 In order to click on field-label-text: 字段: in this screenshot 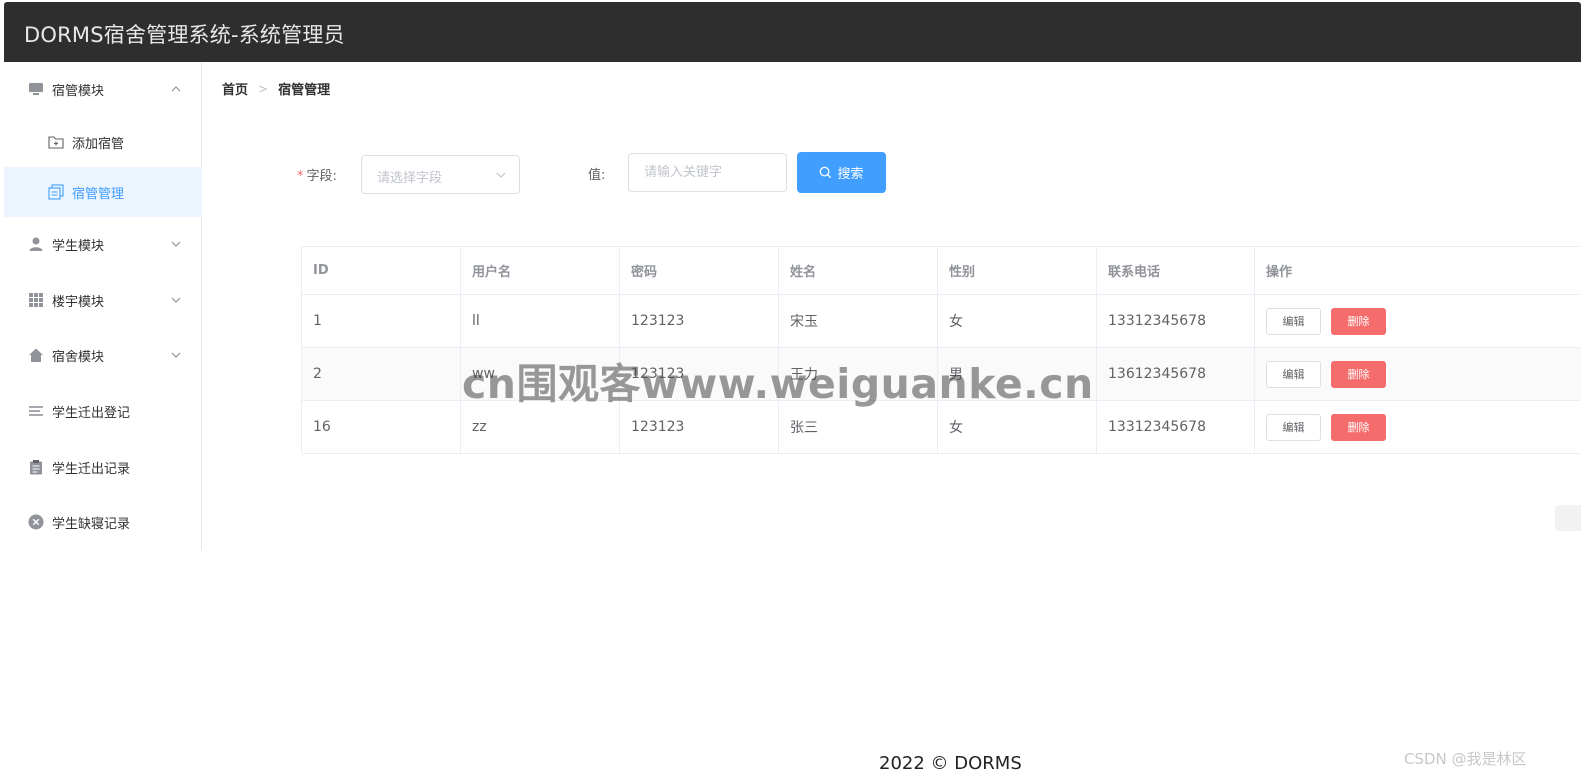, I will do `click(321, 176)`.